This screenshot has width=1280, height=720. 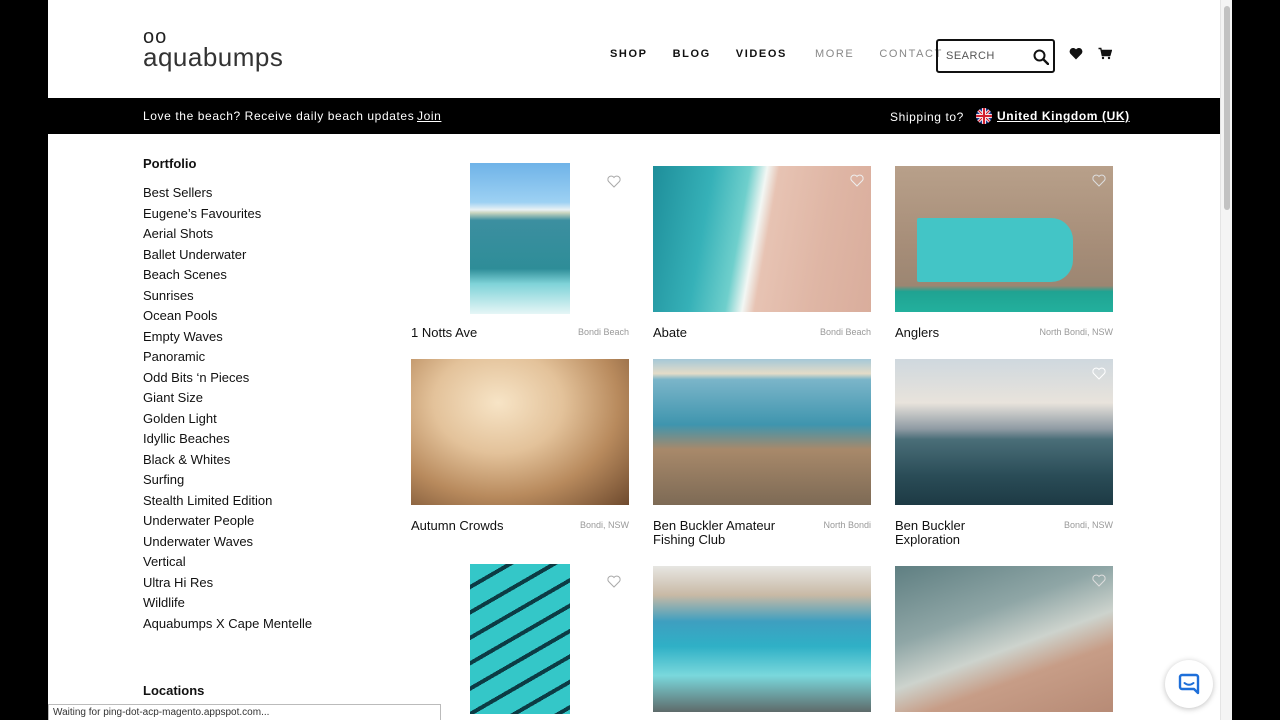 I want to click on product-card: Anglers North Bondi, NSW, so click(x=1004, y=256).